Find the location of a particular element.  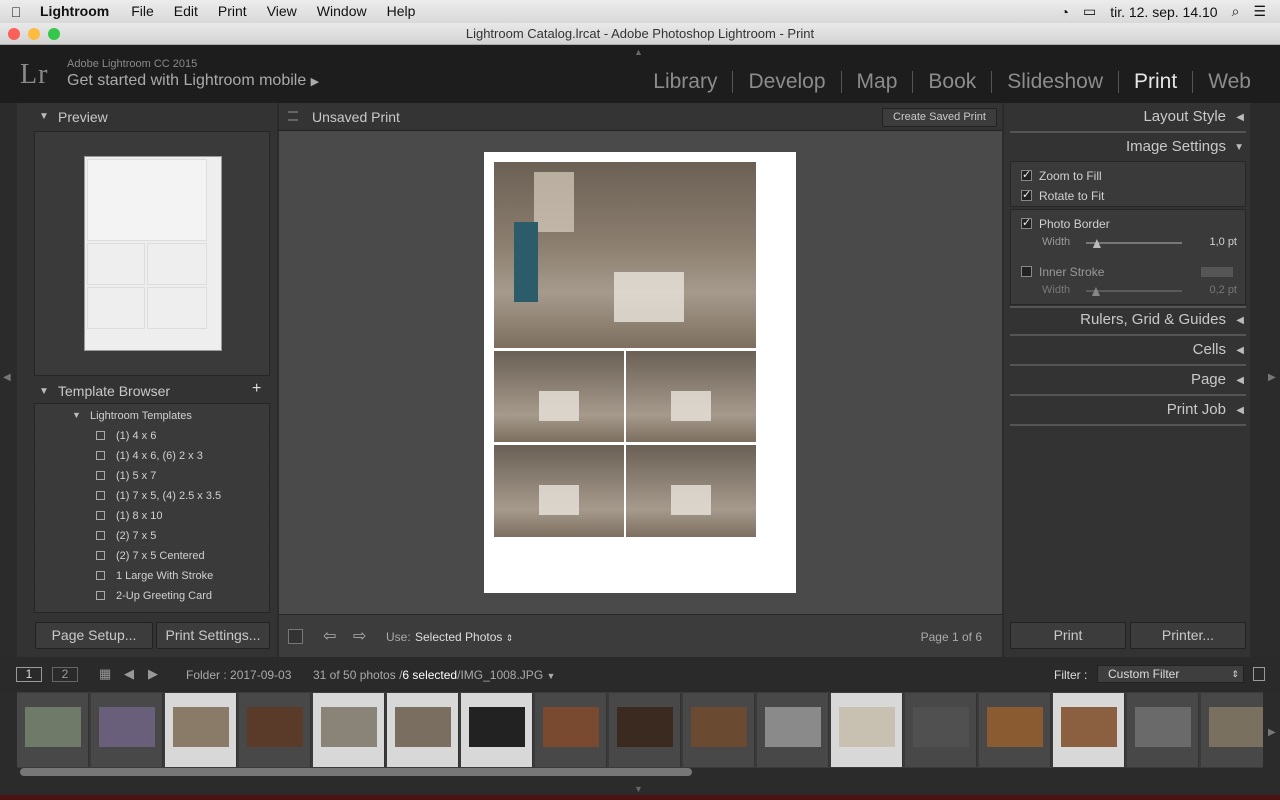

filter-dropdown: Custom Filter ⇕ is located at coordinates (1170, 674).